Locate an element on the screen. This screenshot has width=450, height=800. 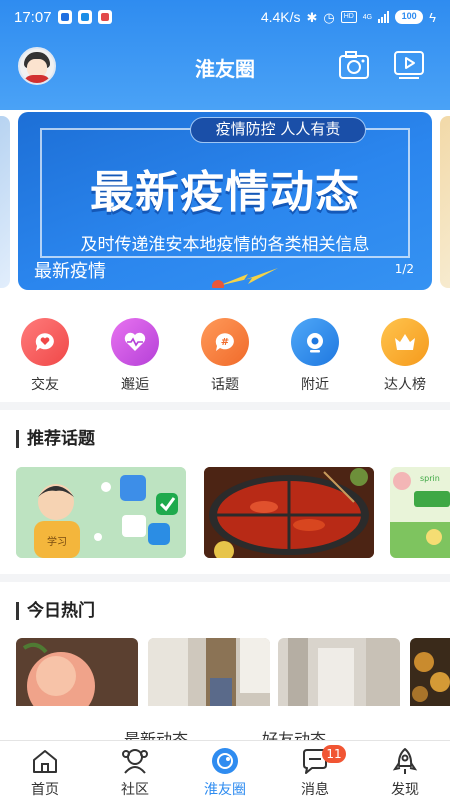
location-icon is located at coordinates (315, 342).